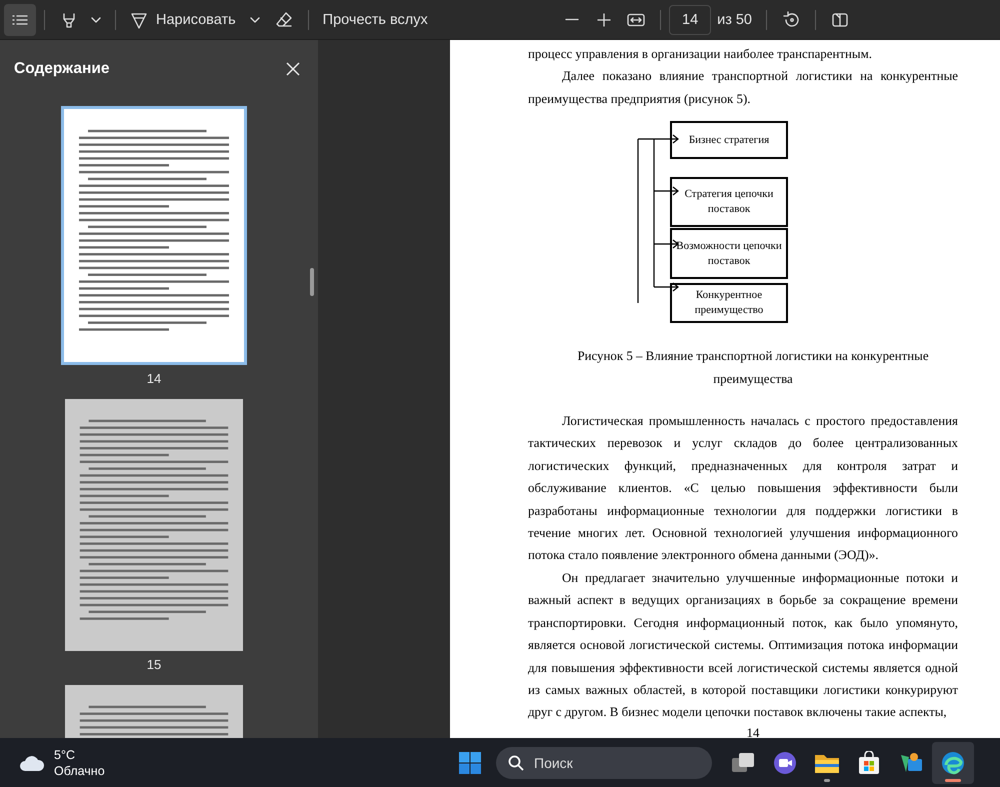 This screenshot has height=787, width=1000. Describe the element at coordinates (690, 19) in the screenshot. I see `page-number-field: 14` at that location.